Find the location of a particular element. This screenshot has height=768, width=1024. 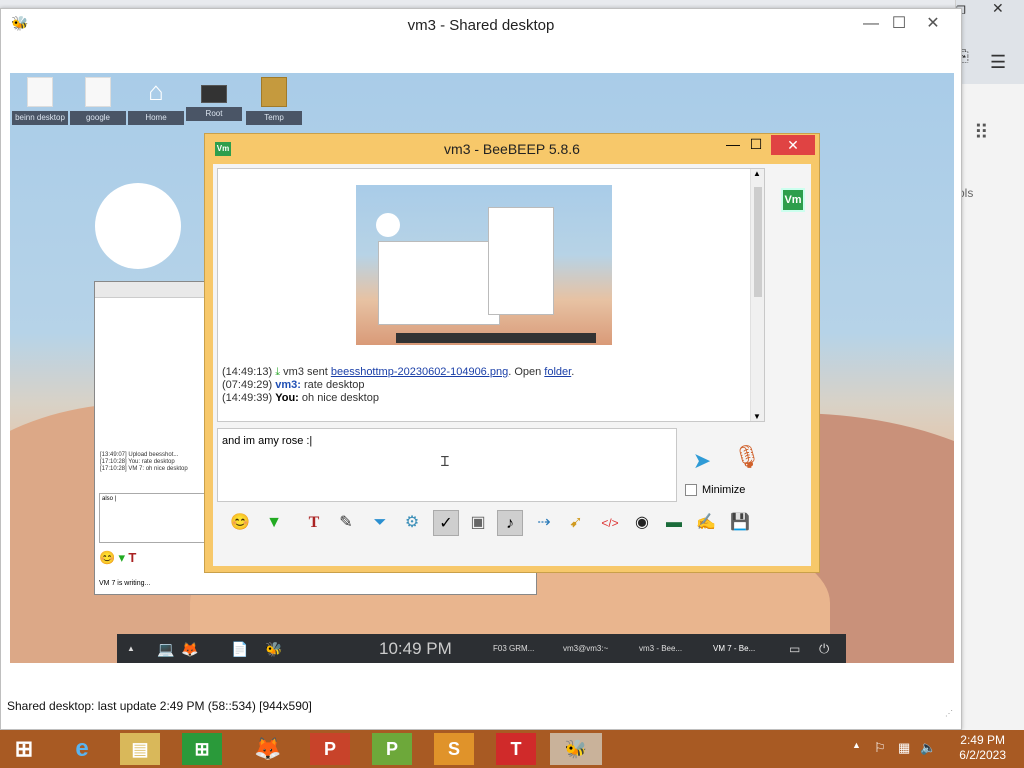

chat-toolbar: 😊 ▼ T ✎ ⏷ ⚙ ✓ ▣ ♪ ⇢ ➹ </> ◉ ▬ ✍ 💾 is located at coordinates (502, 522).